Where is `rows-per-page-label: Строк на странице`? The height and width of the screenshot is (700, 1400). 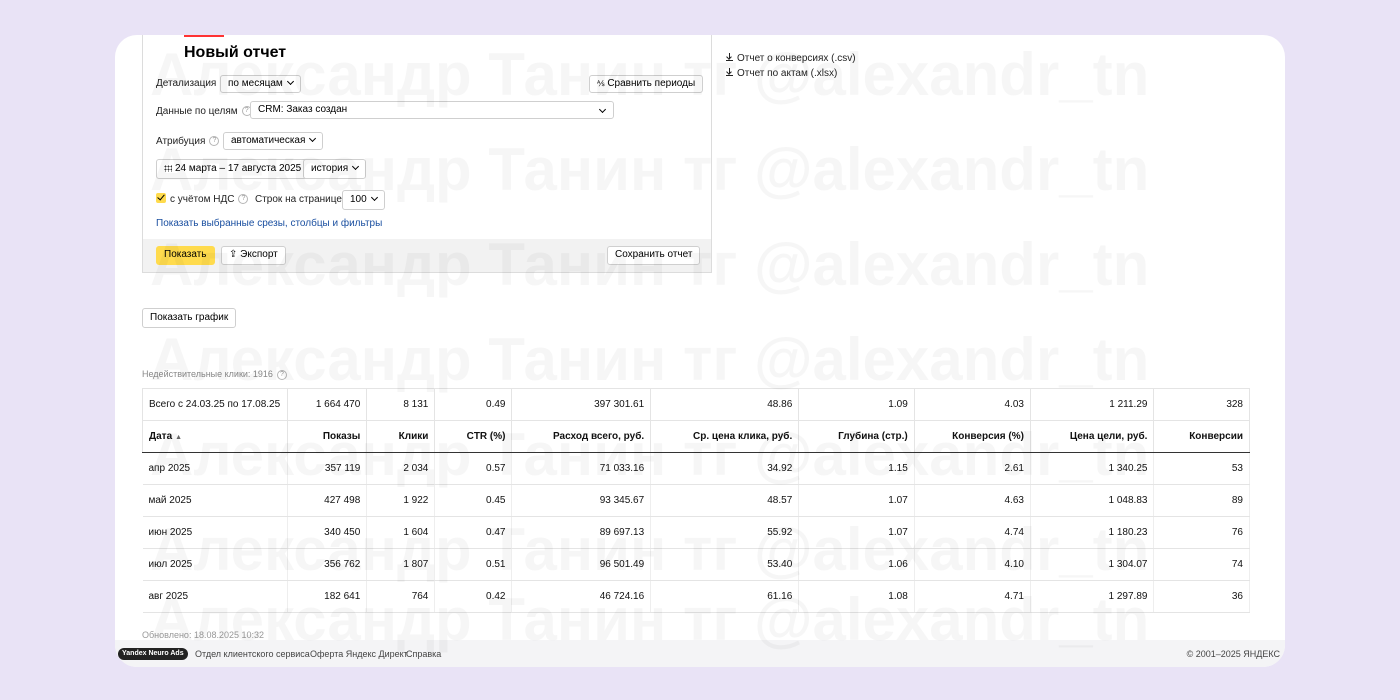
rows-per-page-label: Строк на странице is located at coordinates (298, 199).